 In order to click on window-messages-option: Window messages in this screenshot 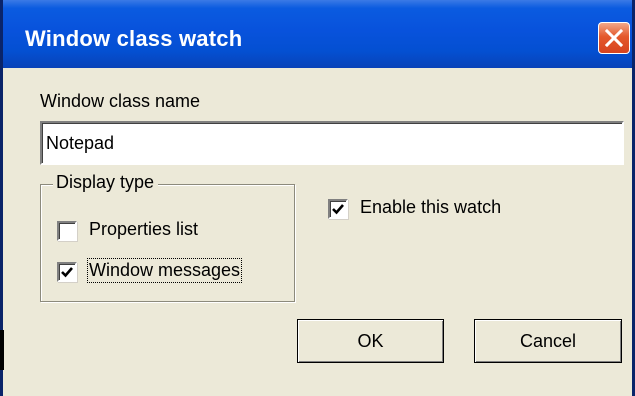, I will do `click(167, 273)`.